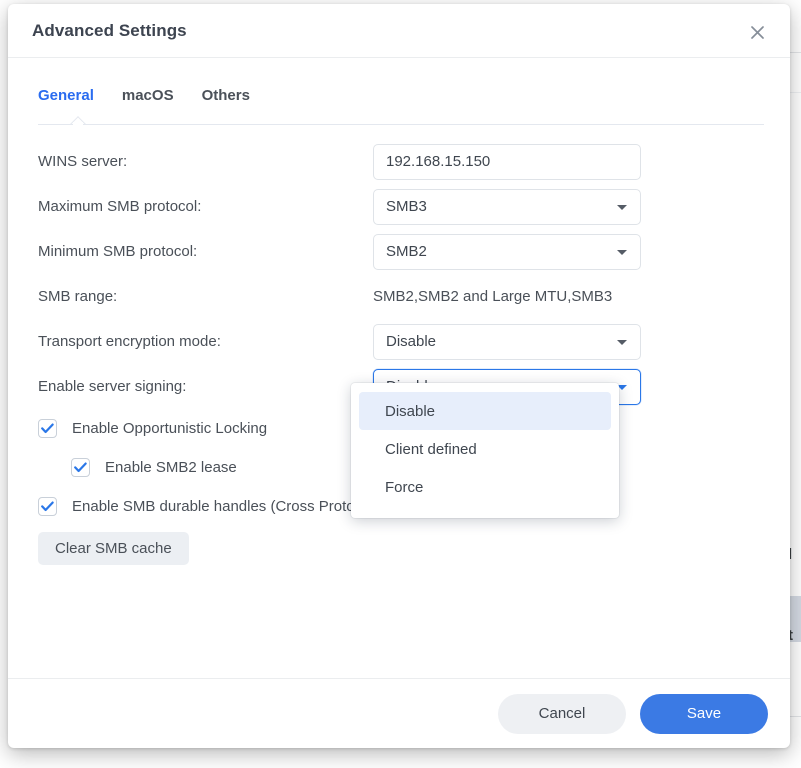 The image size is (801, 768). I want to click on cancel-button: Cancel, so click(562, 713).